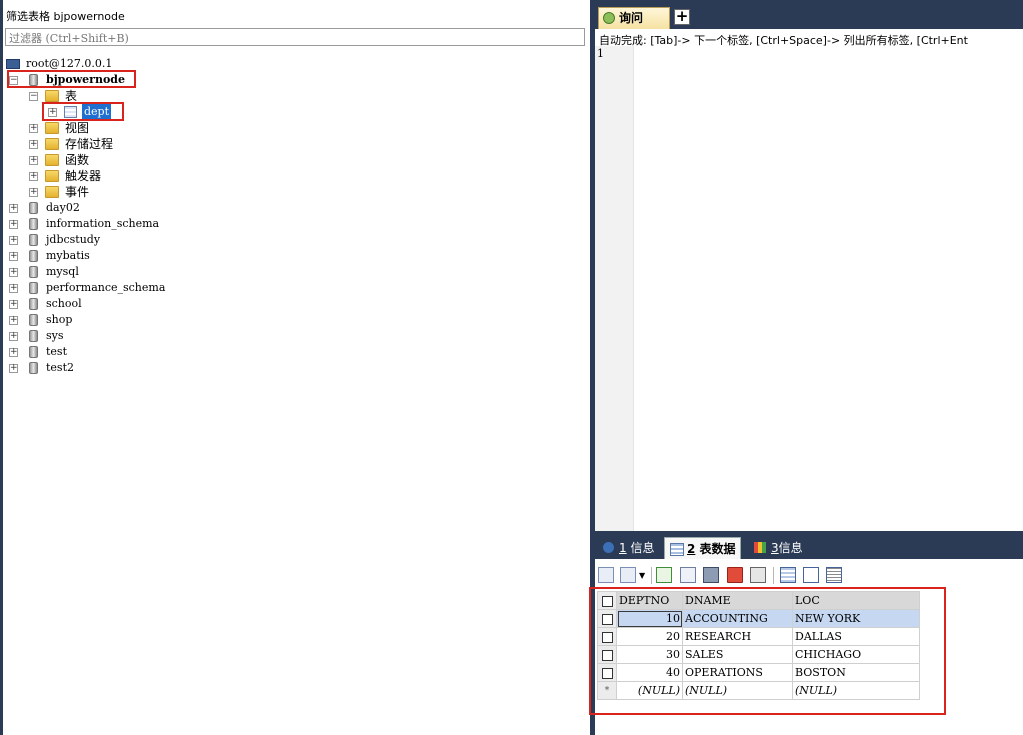 The height and width of the screenshot is (735, 1023). Describe the element at coordinates (89, 144) in the screenshot. I see `folder-label: 存储过程` at that location.